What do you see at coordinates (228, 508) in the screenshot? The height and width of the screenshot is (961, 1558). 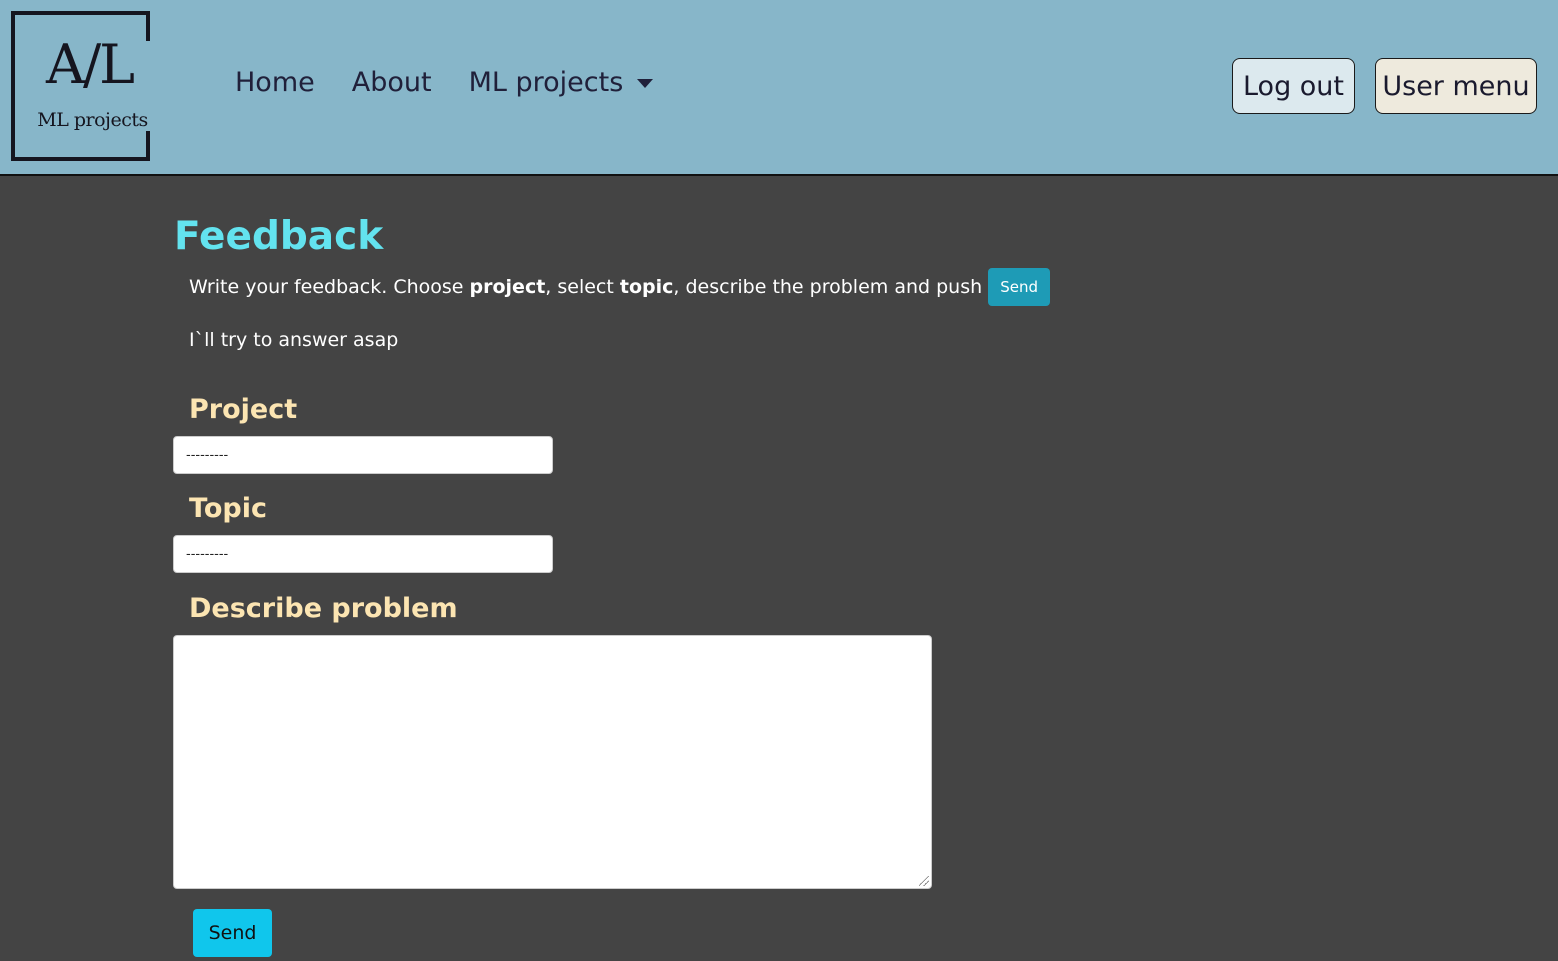 I see `topic-label: Topic` at bounding box center [228, 508].